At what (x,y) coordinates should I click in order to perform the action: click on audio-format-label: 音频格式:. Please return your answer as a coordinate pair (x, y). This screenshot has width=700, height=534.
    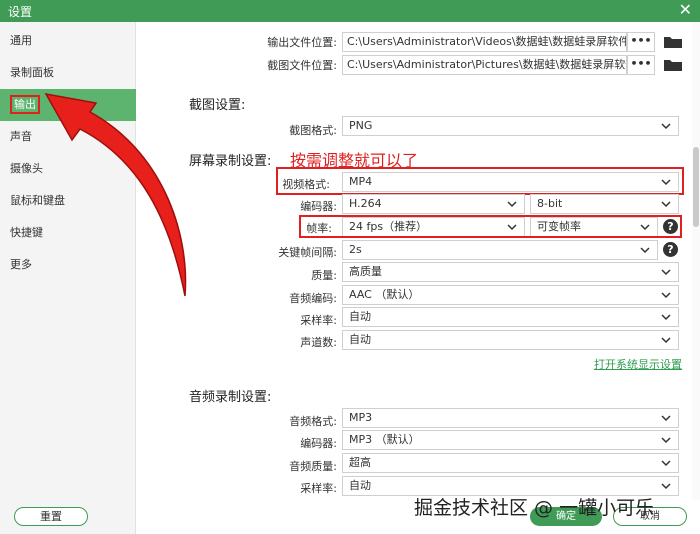
    Looking at the image, I should click on (313, 421).